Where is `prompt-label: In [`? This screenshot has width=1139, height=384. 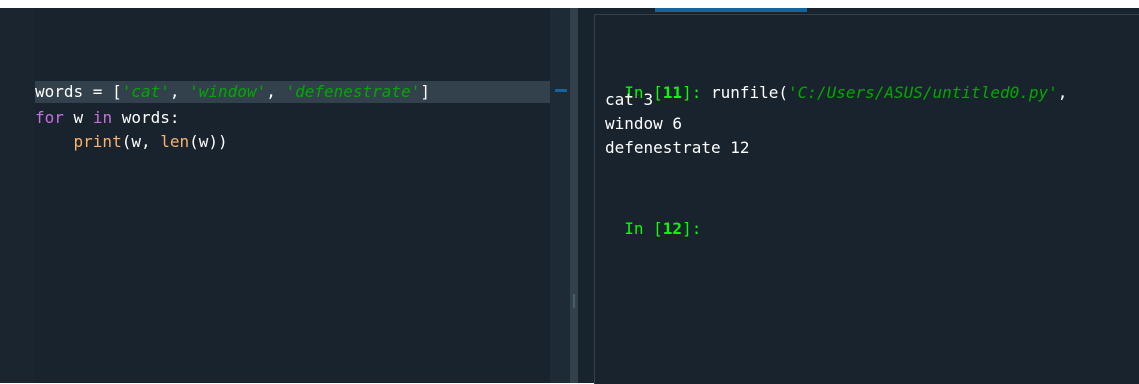 prompt-label: In [ is located at coordinates (643, 228).